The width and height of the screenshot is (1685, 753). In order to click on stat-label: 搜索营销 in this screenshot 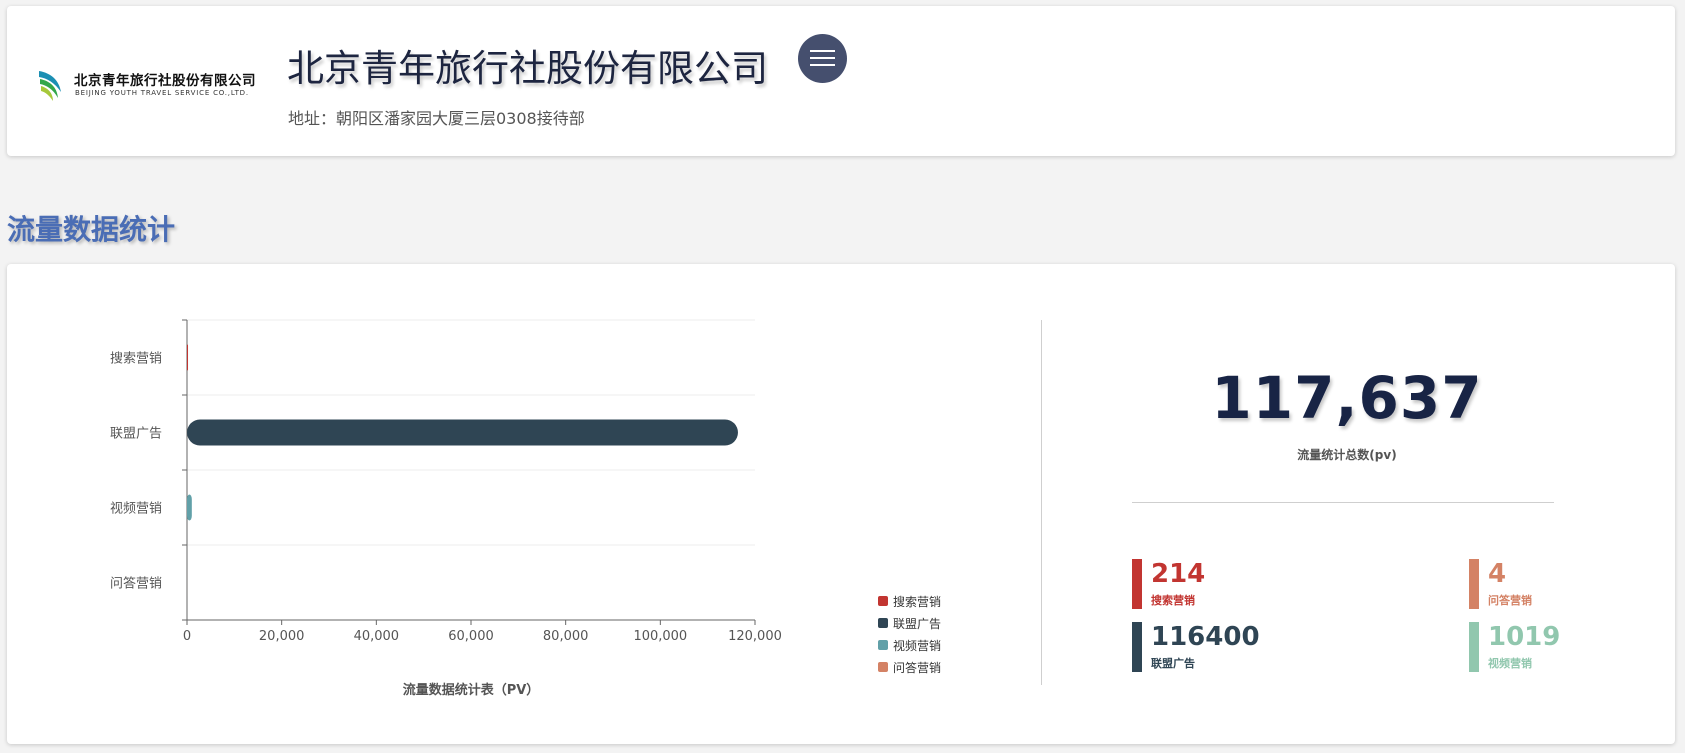, I will do `click(1173, 600)`.